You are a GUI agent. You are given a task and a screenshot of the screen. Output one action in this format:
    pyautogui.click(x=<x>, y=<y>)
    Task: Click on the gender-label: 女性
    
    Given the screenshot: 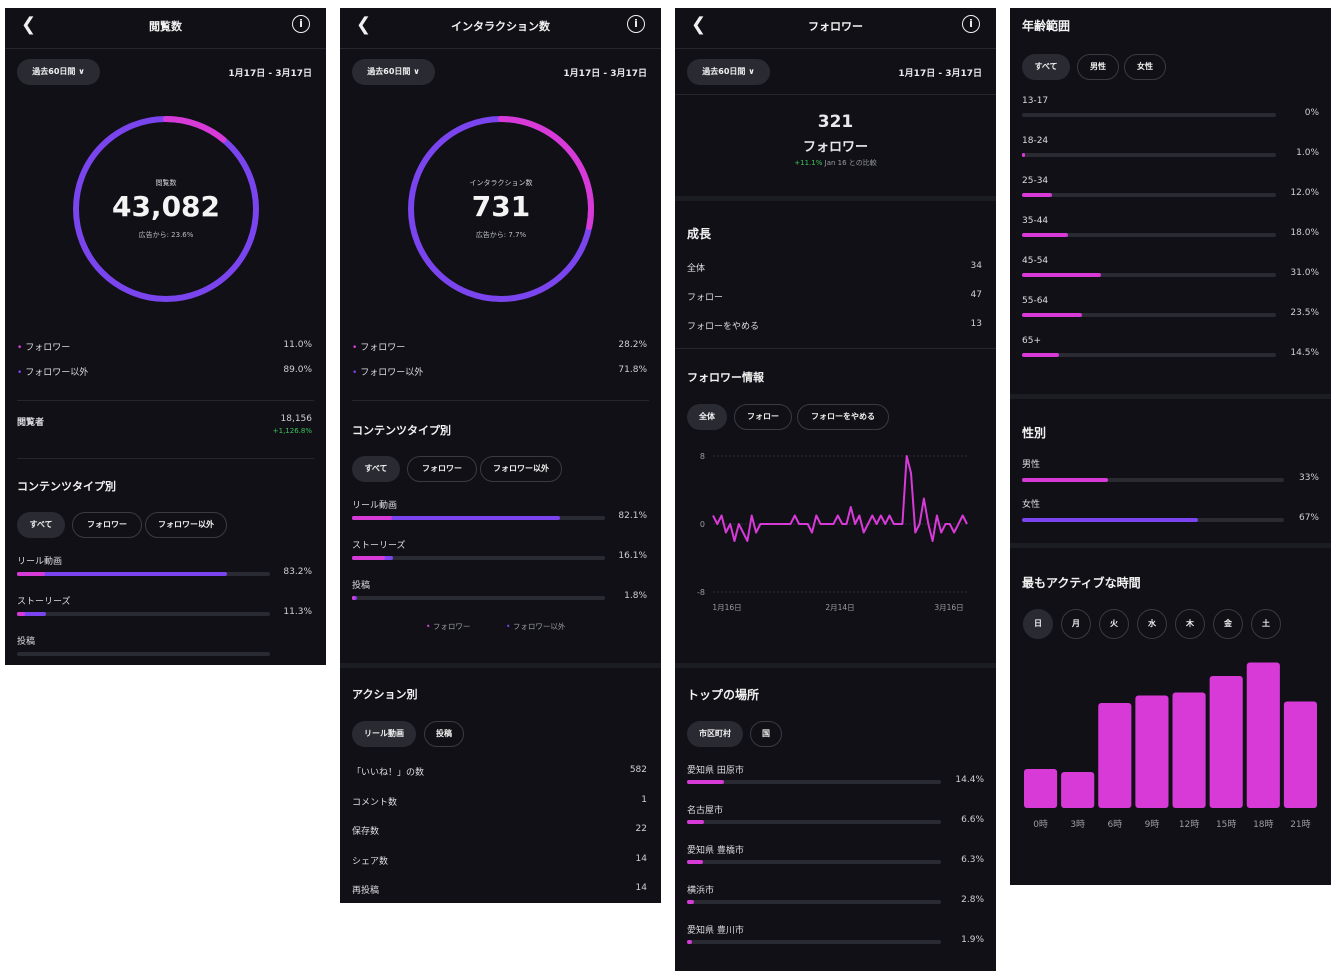 What is the action you would take?
    pyautogui.click(x=1031, y=505)
    